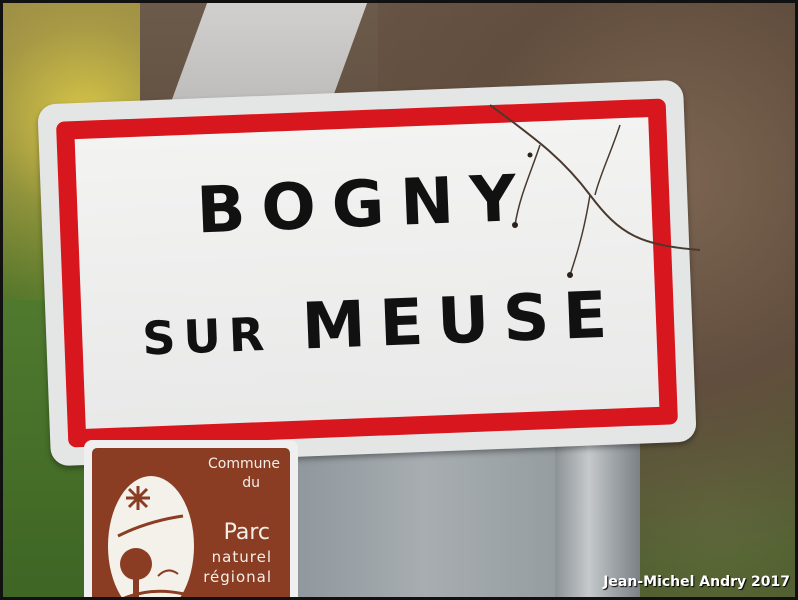 The height and width of the screenshot is (600, 798). Describe the element at coordinates (207, 336) in the screenshot. I see `sign-word-sur: SUR` at that location.